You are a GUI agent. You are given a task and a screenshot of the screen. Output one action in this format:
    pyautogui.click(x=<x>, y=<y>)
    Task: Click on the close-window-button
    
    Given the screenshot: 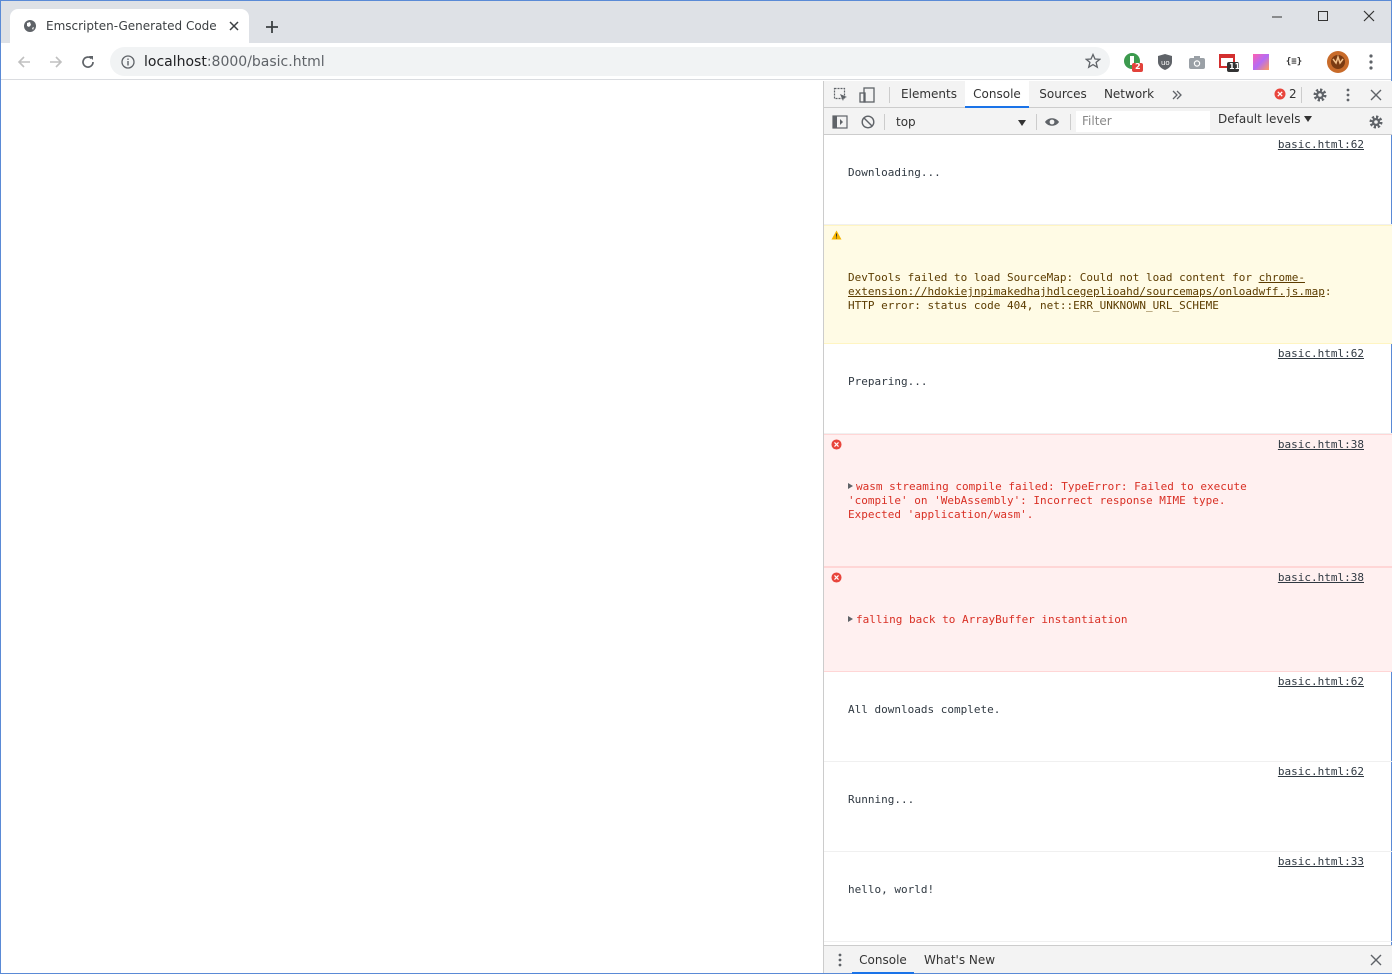 What is the action you would take?
    pyautogui.click(x=1369, y=16)
    